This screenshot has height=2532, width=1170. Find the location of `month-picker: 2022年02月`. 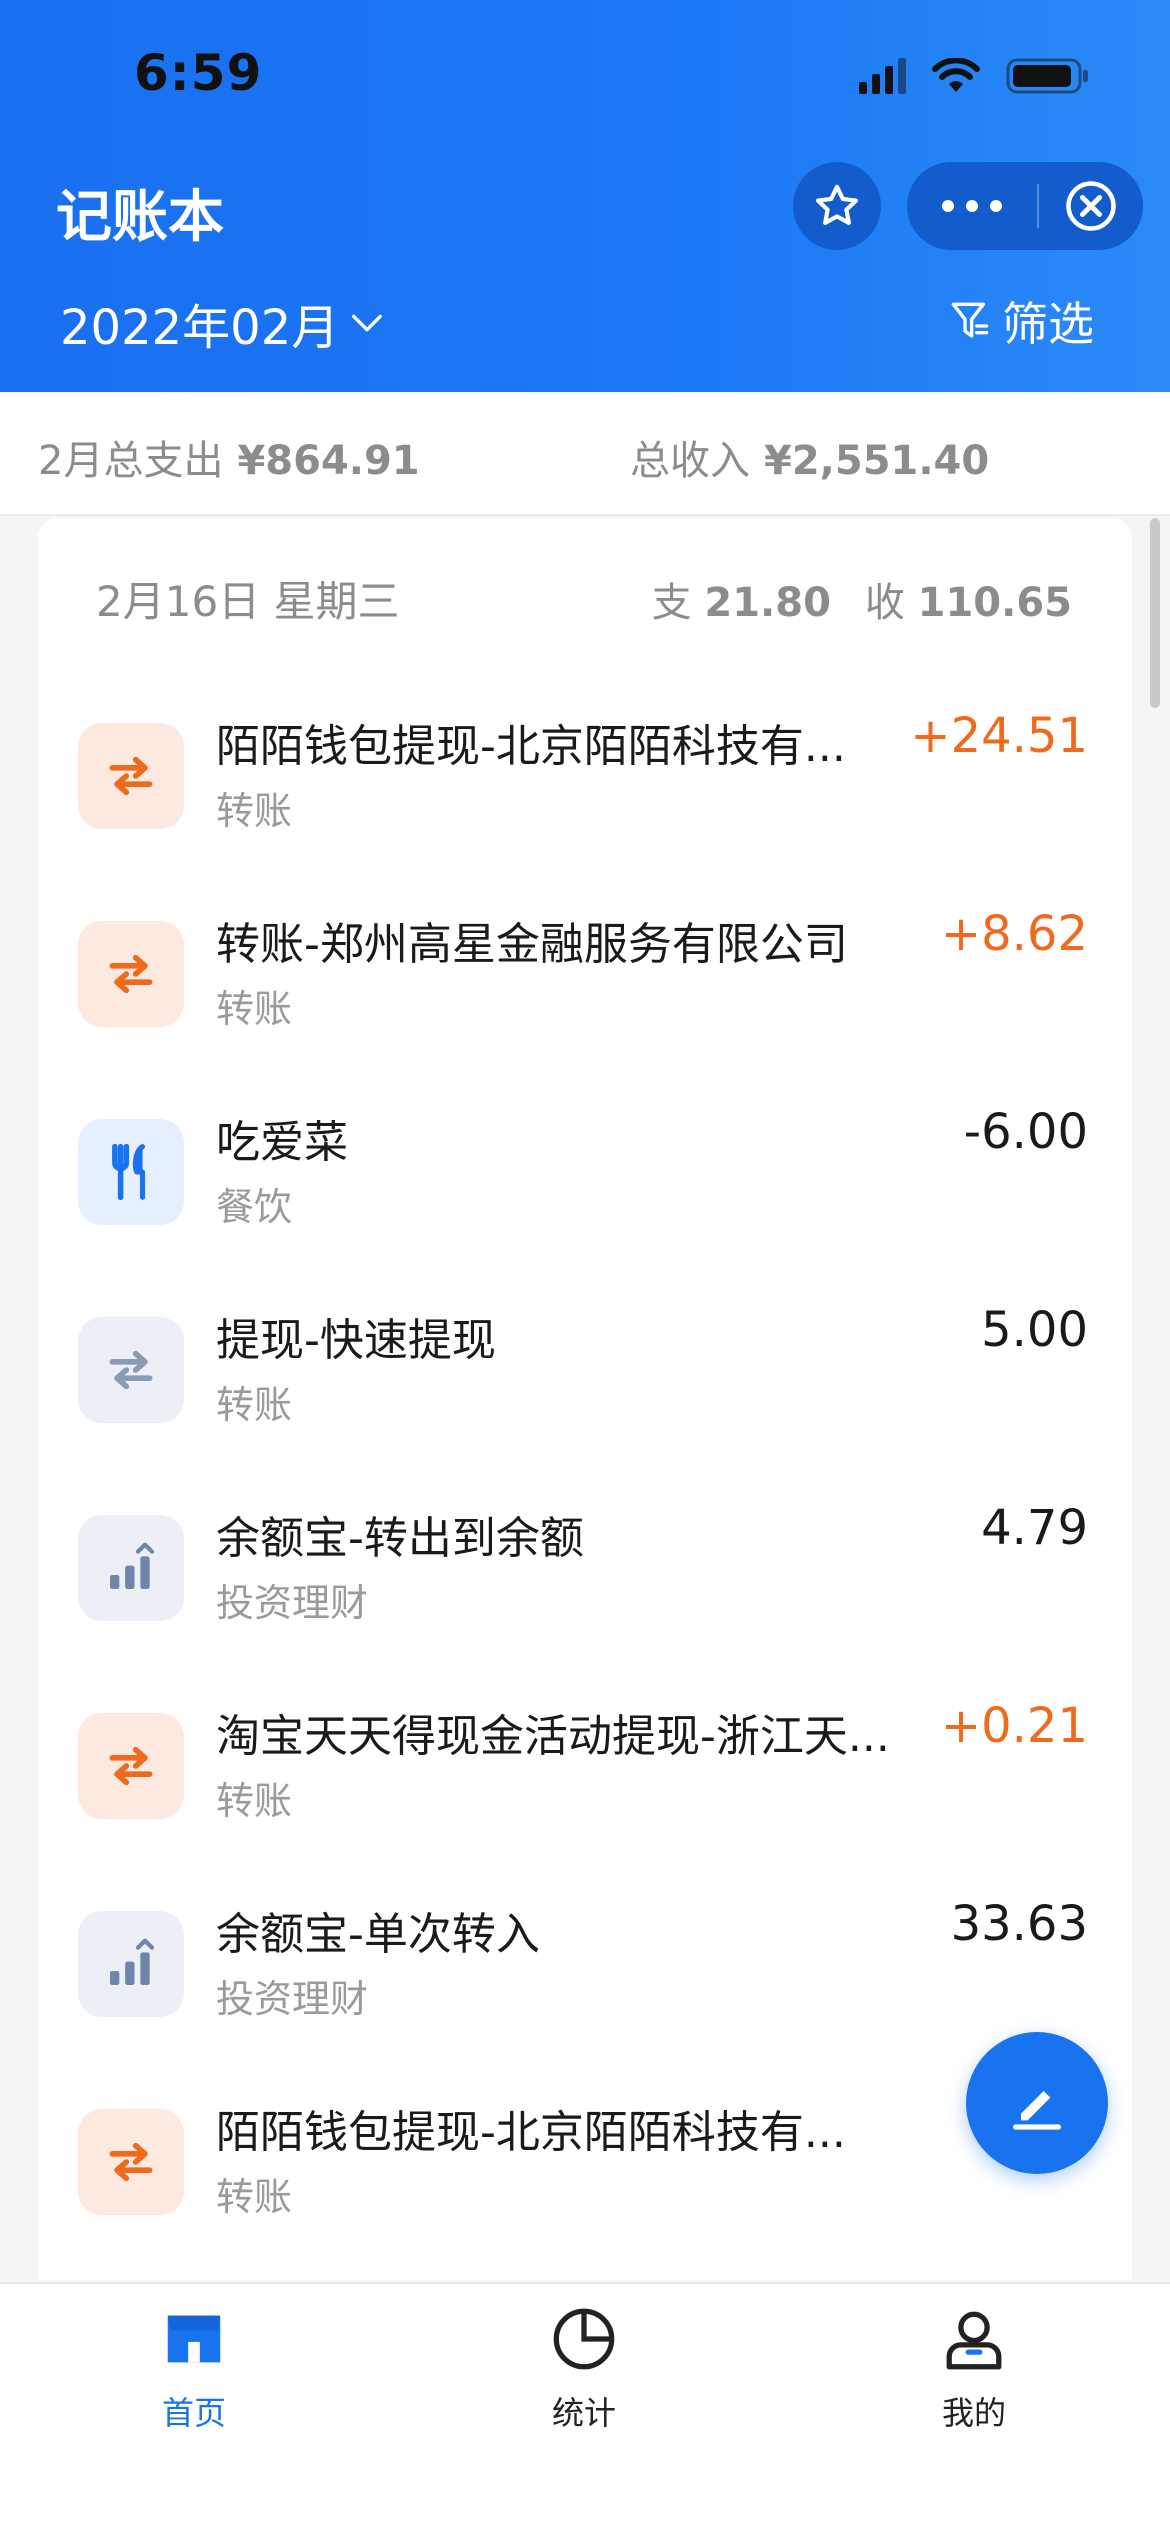

month-picker: 2022年02月 is located at coordinates (223, 323).